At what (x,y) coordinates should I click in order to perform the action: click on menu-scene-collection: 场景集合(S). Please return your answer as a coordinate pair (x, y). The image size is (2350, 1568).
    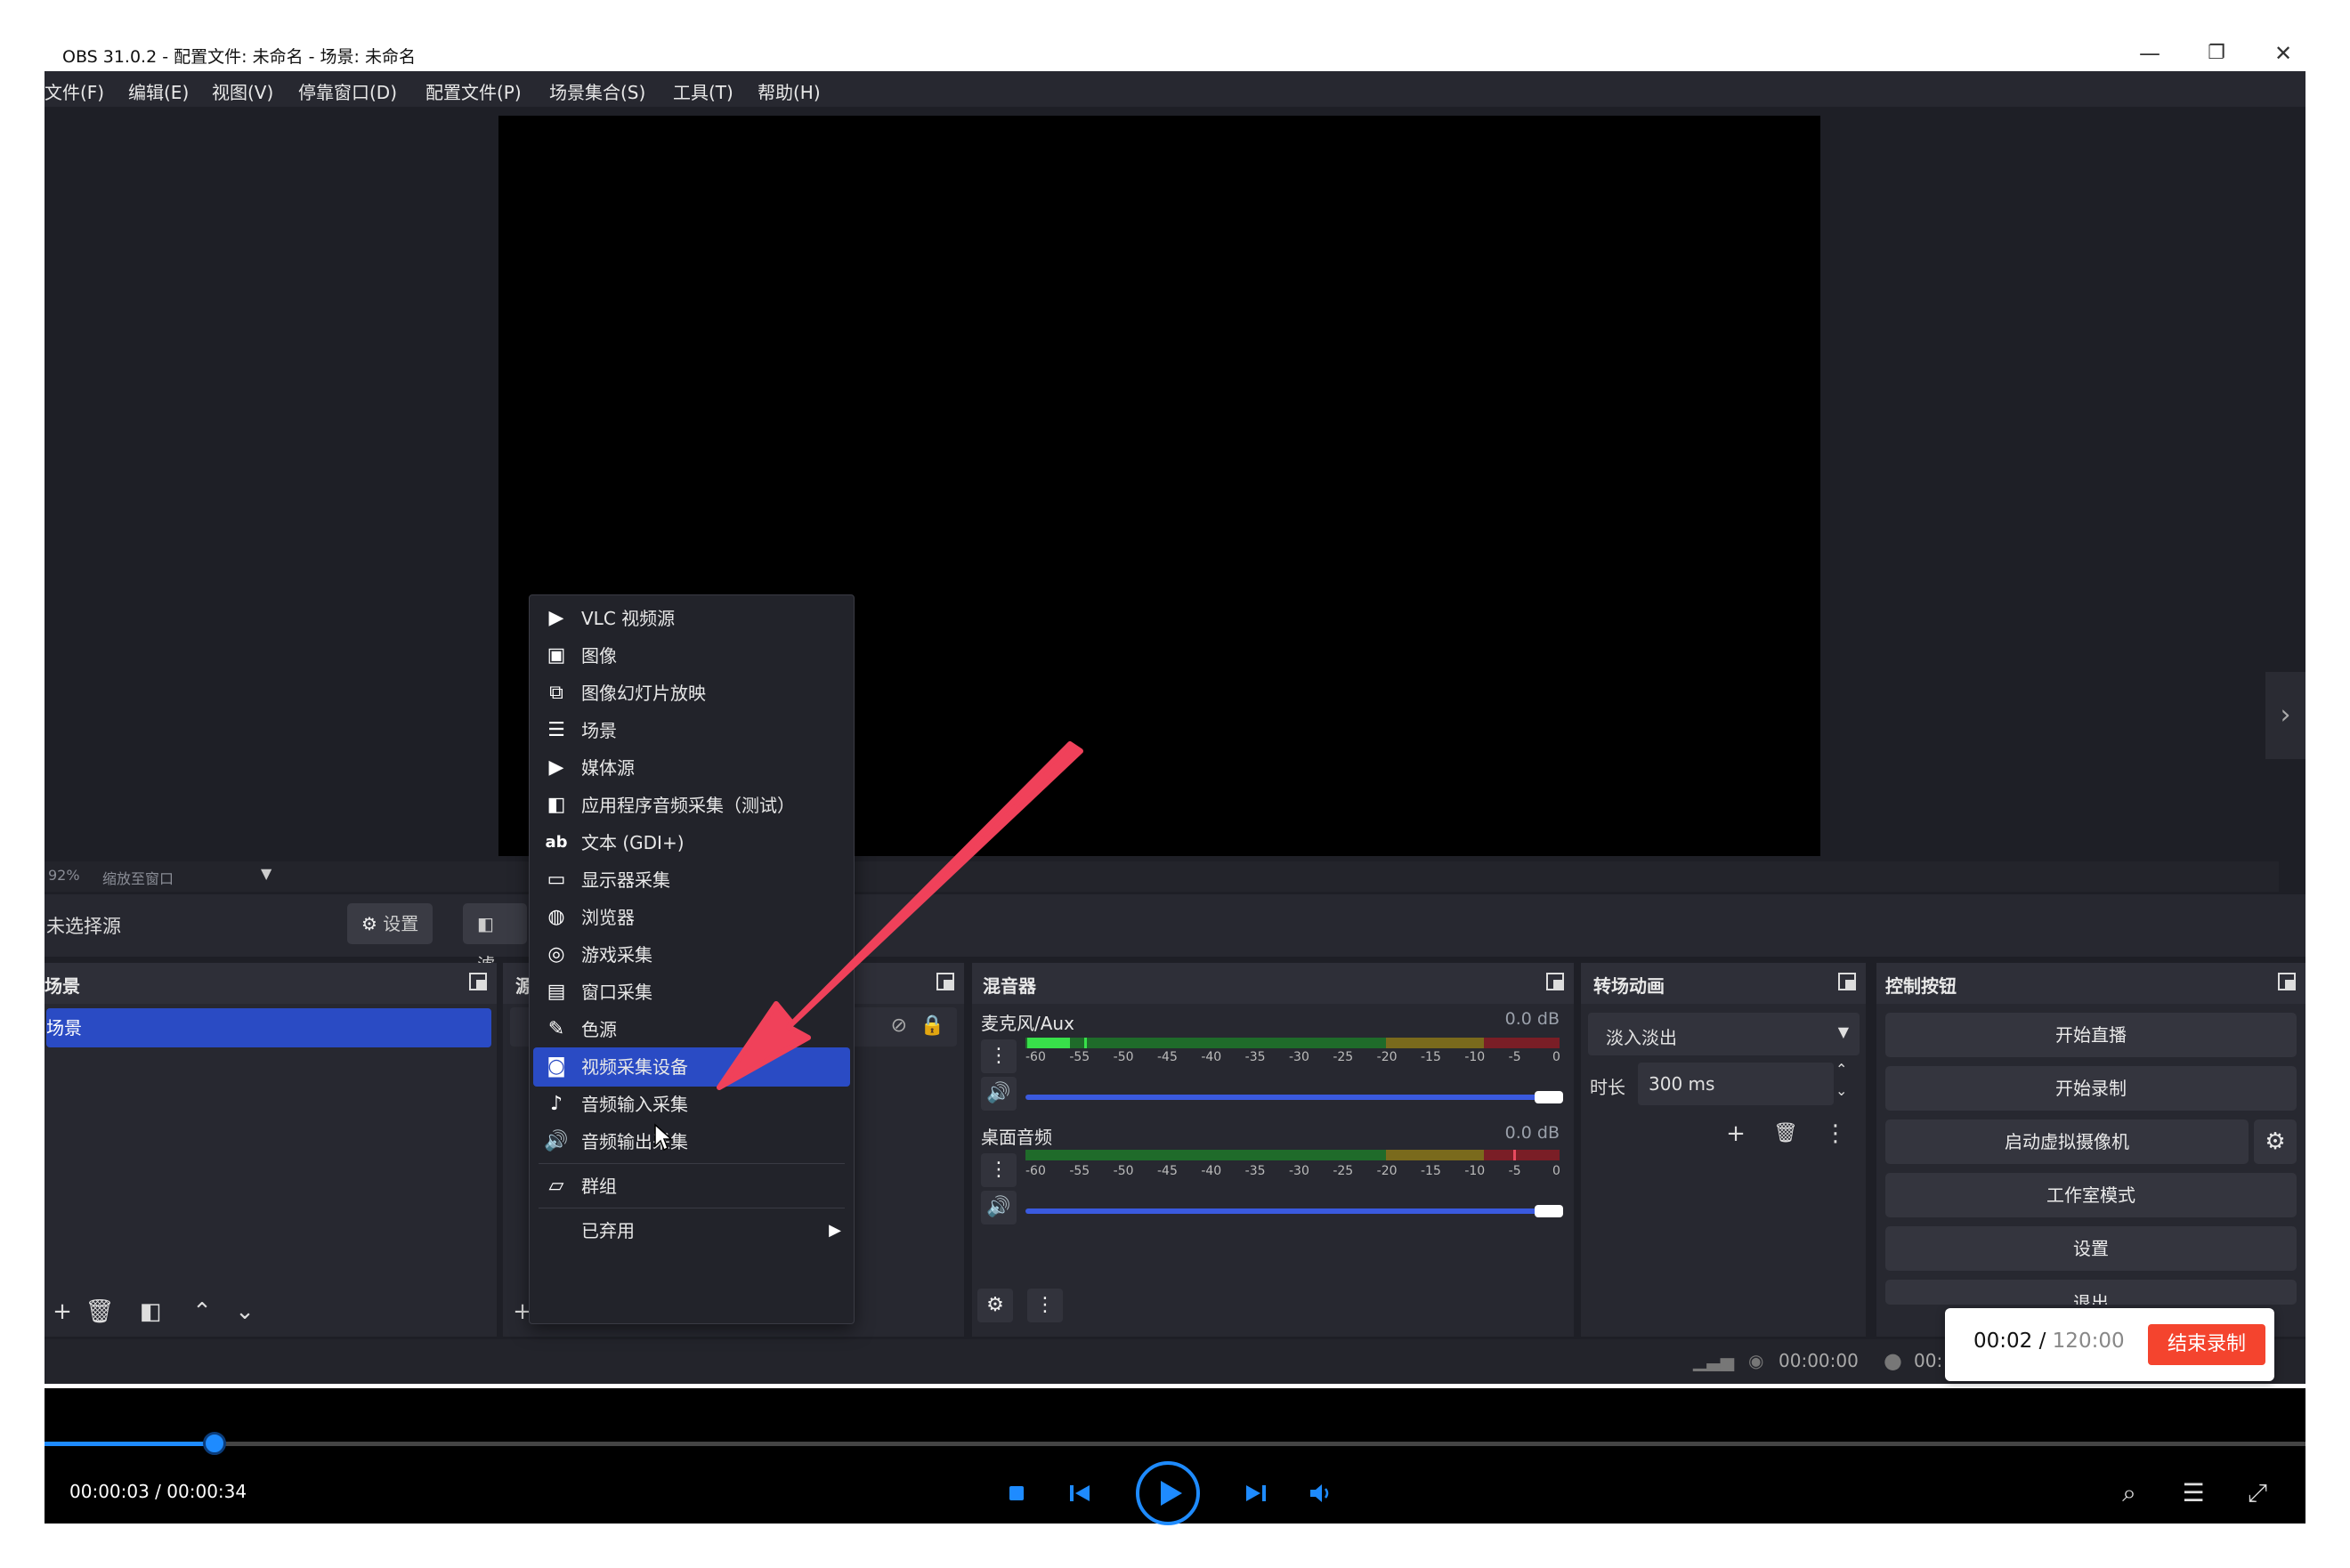
    Looking at the image, I should click on (597, 91).